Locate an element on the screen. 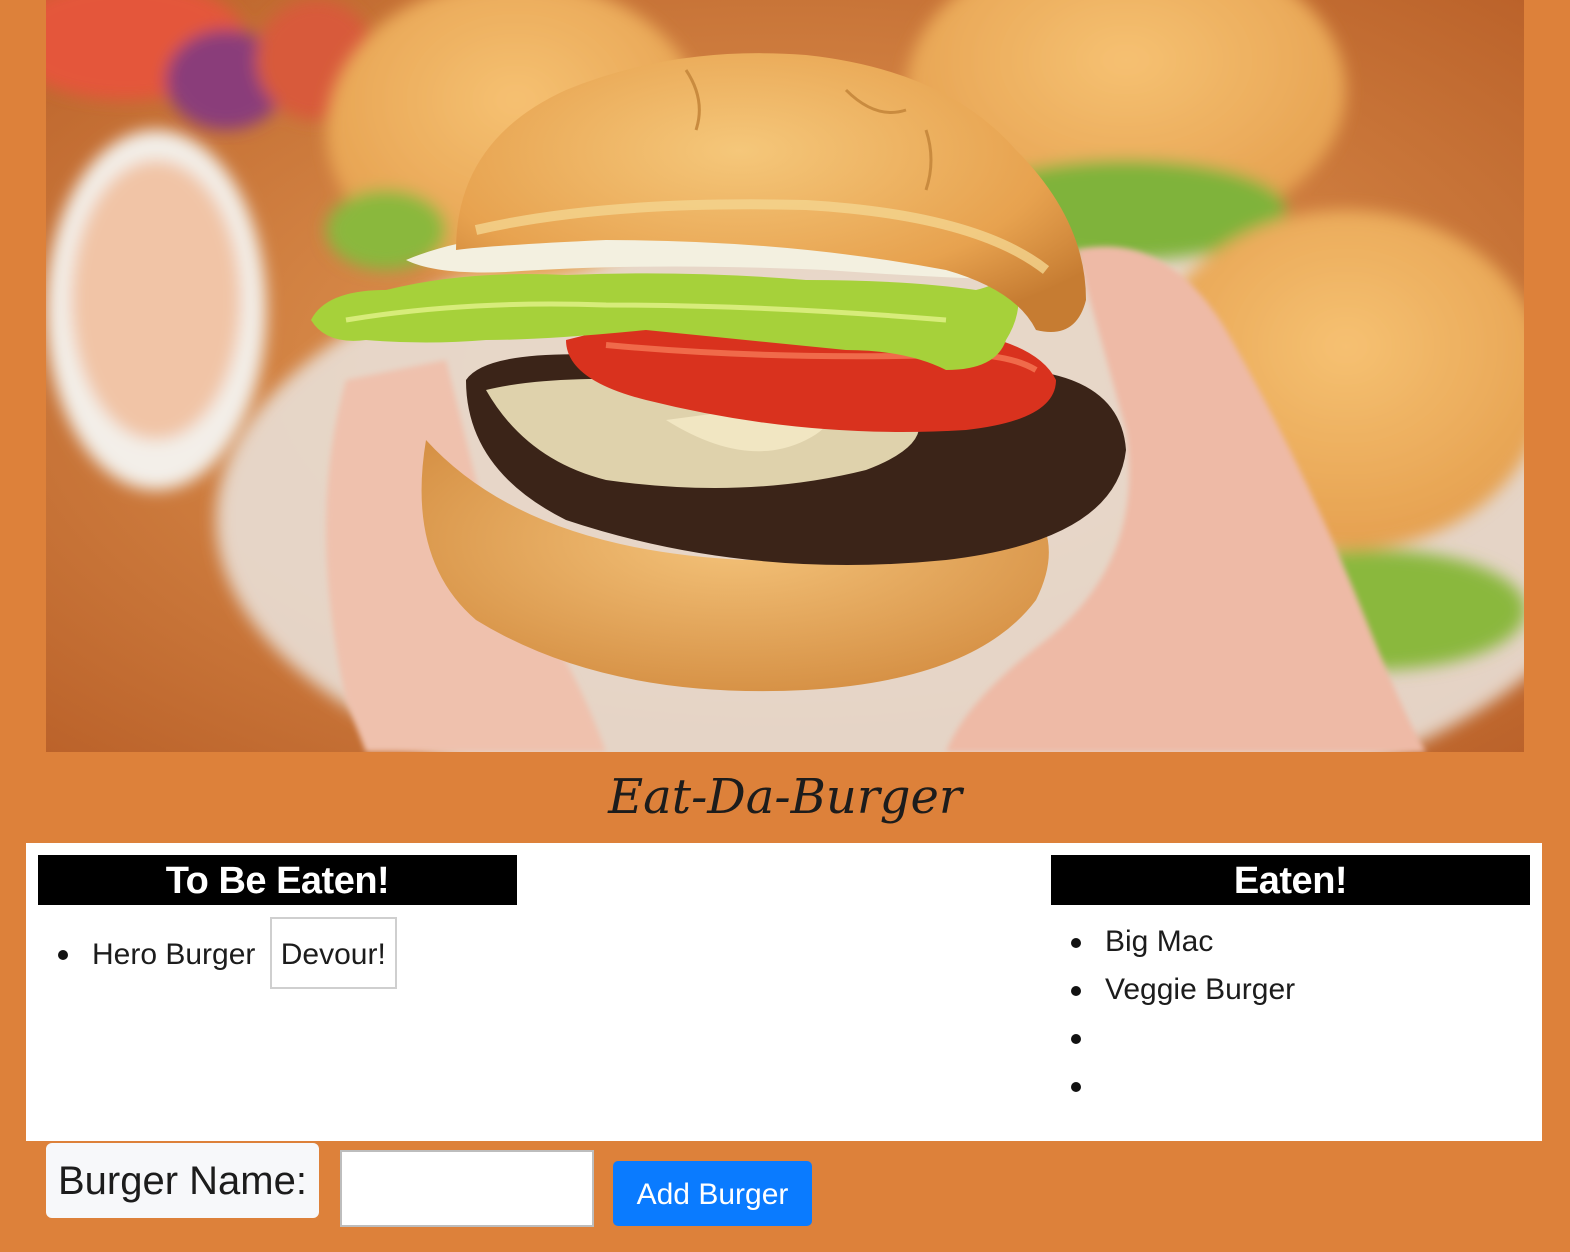  to-be-eaten-column: To Be Eaten! Hero Burger Devour! is located at coordinates (277, 924).